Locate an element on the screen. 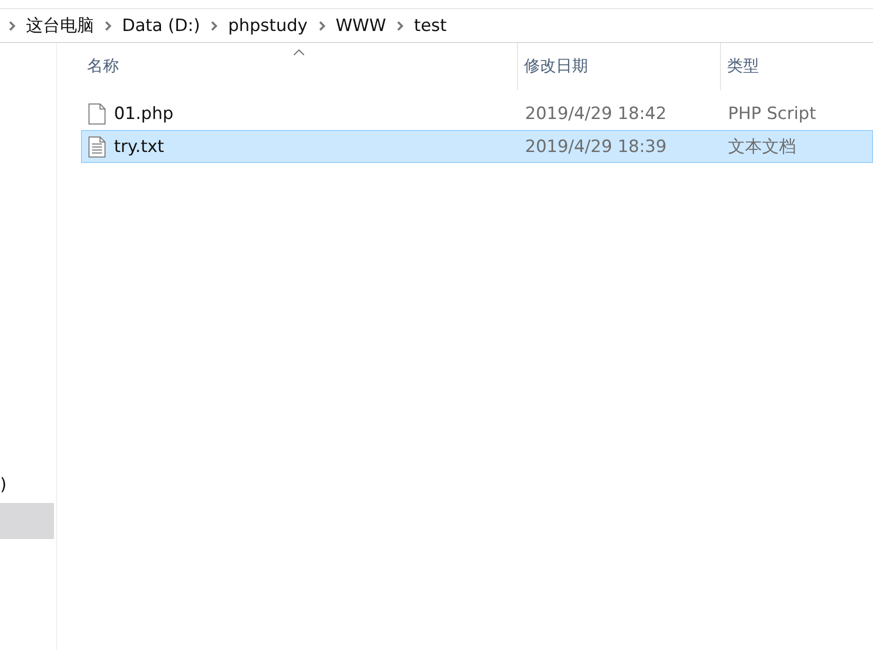  file-row: 01.php 2019/4/29 18:42 PHP Script is located at coordinates (477, 113).